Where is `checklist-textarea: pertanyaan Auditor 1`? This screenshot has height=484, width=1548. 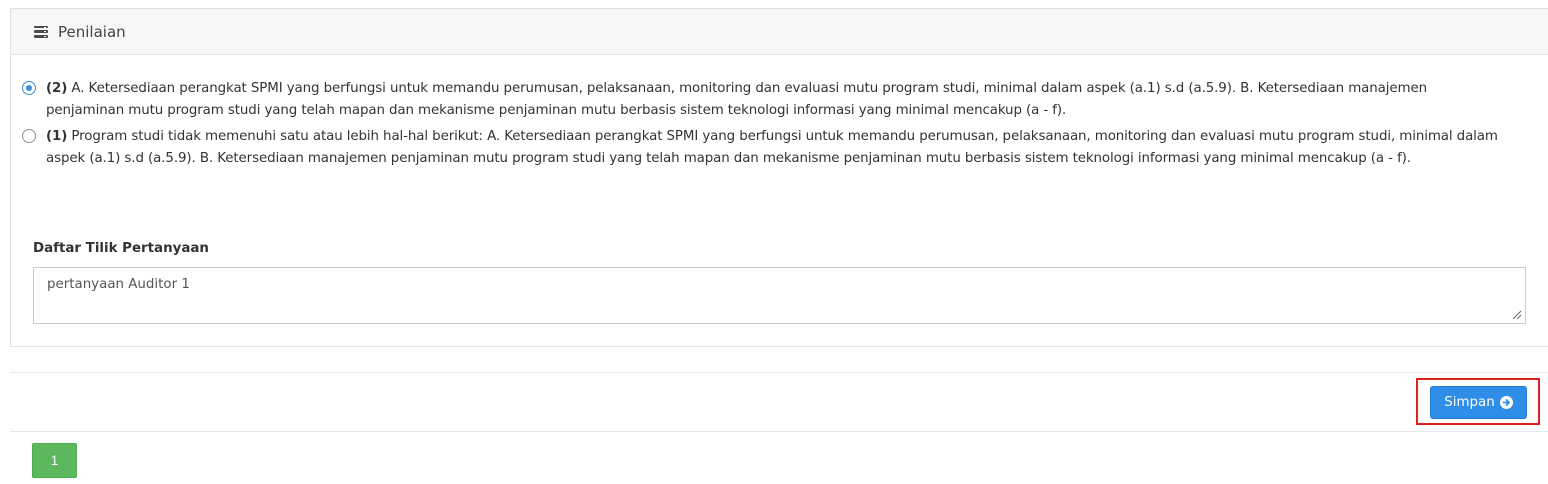 checklist-textarea: pertanyaan Auditor 1 is located at coordinates (779, 295).